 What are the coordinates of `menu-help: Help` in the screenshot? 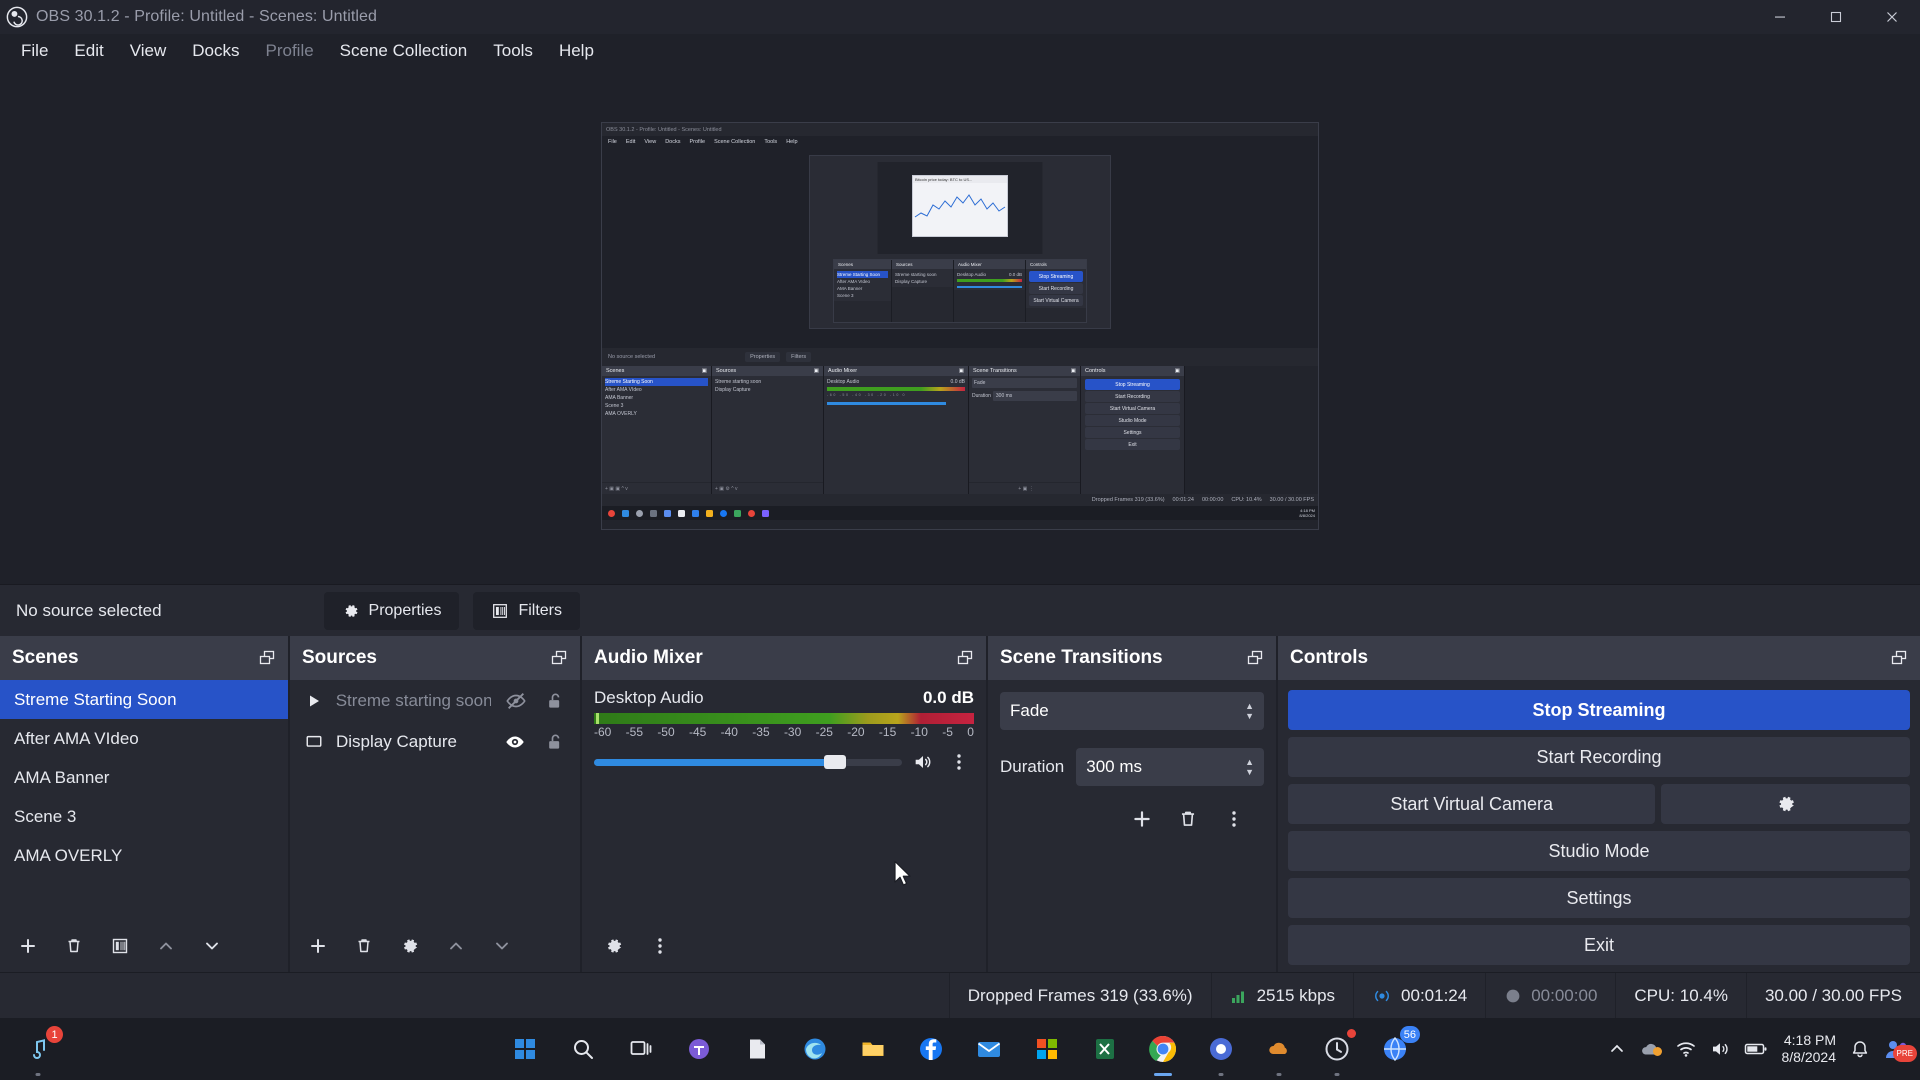 It's located at (576, 51).